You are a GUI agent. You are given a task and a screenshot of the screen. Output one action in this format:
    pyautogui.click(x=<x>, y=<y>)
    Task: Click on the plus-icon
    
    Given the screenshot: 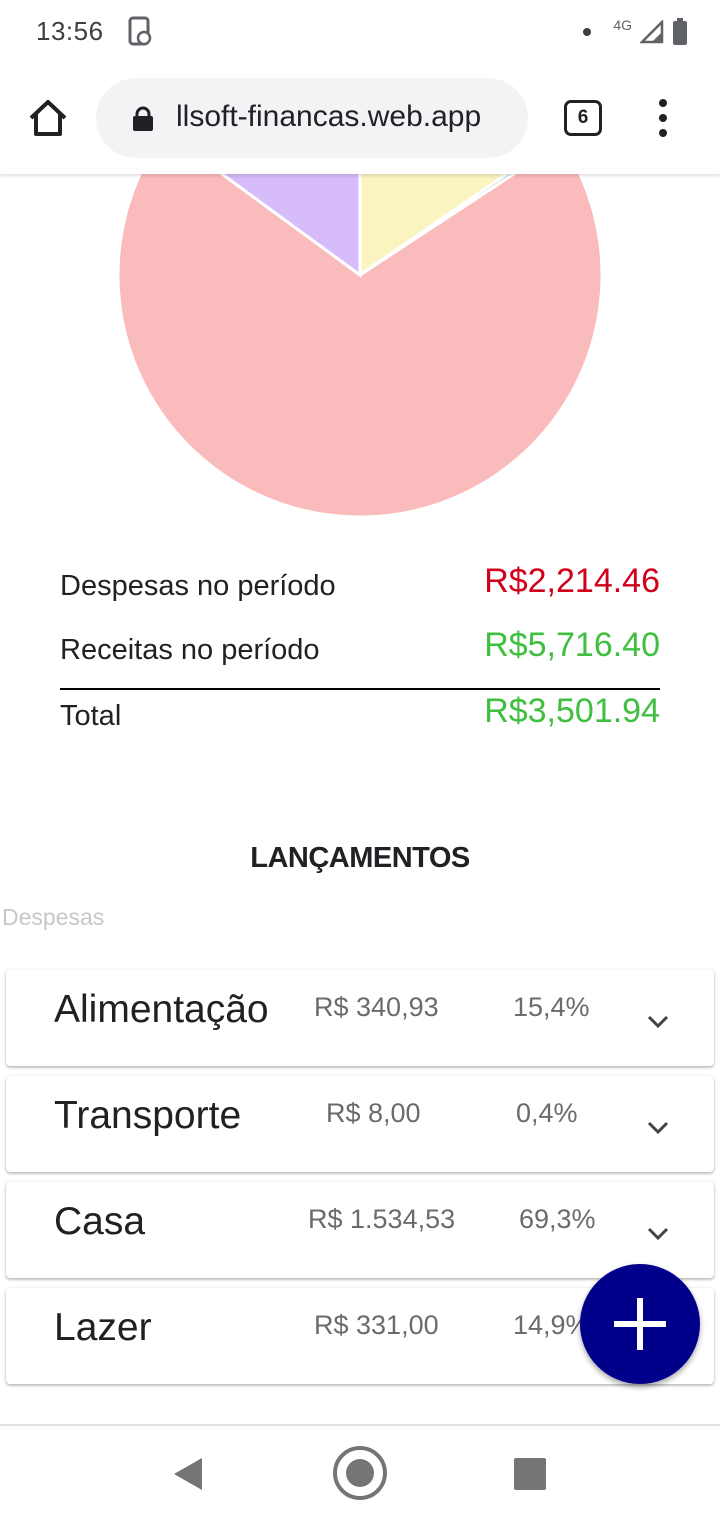 What is the action you would take?
    pyautogui.click(x=640, y=1324)
    